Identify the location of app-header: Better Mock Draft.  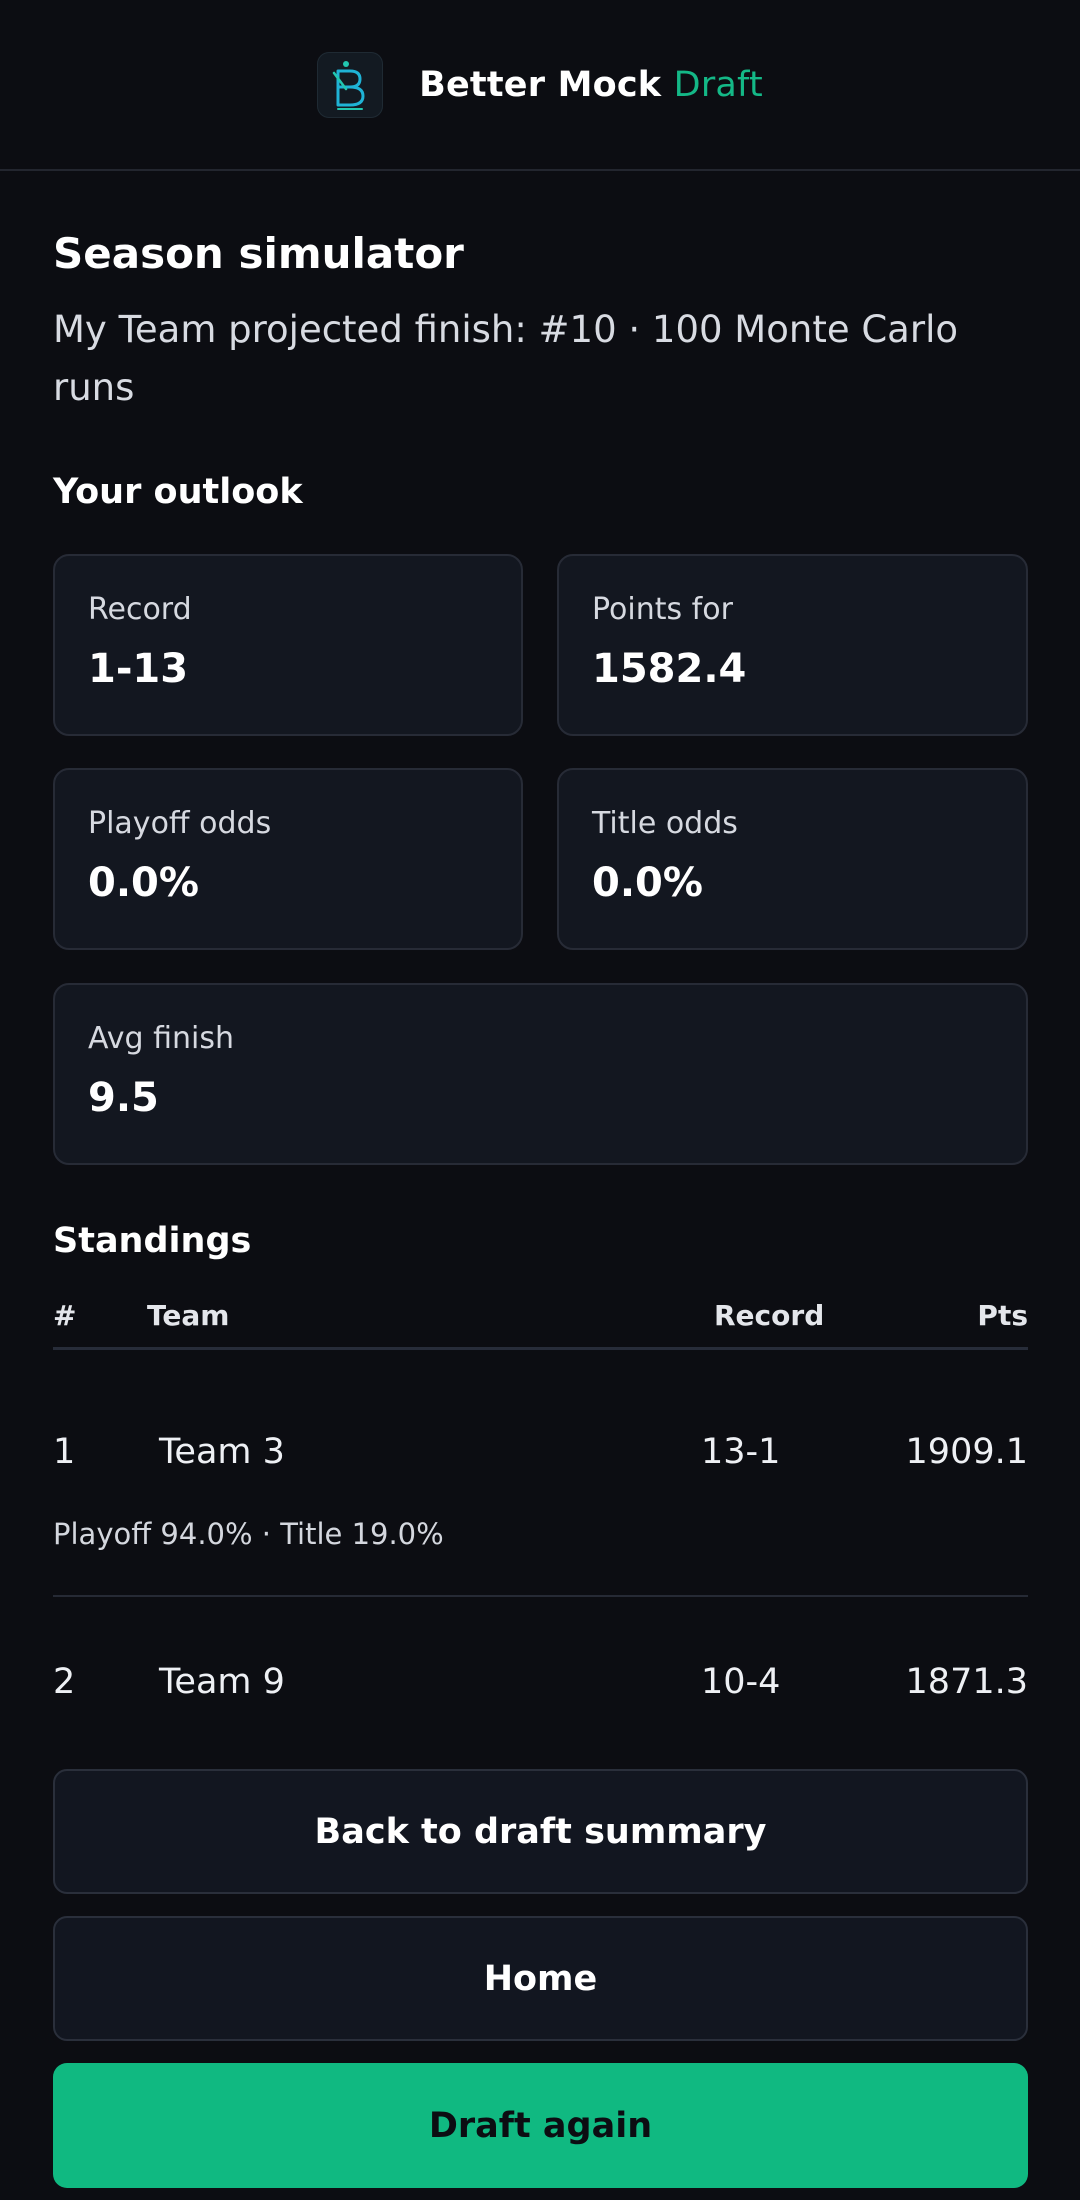
(540, 85).